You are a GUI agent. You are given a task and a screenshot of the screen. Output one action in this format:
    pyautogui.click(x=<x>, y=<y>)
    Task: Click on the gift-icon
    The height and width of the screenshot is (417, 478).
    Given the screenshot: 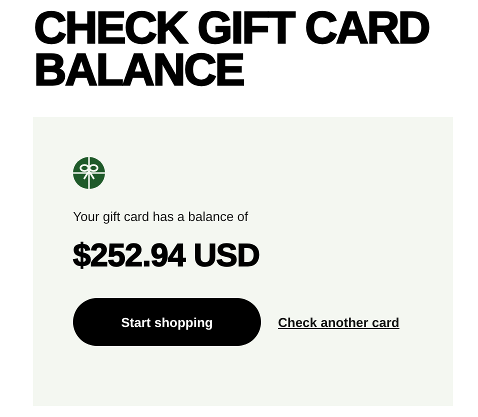 What is the action you would take?
    pyautogui.click(x=89, y=173)
    